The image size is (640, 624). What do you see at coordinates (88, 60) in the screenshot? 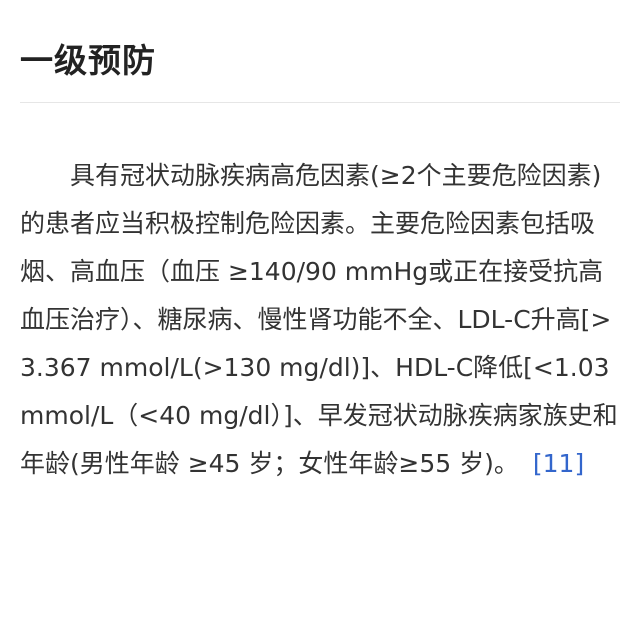
I see `section-heading: 一级预防` at bounding box center [88, 60].